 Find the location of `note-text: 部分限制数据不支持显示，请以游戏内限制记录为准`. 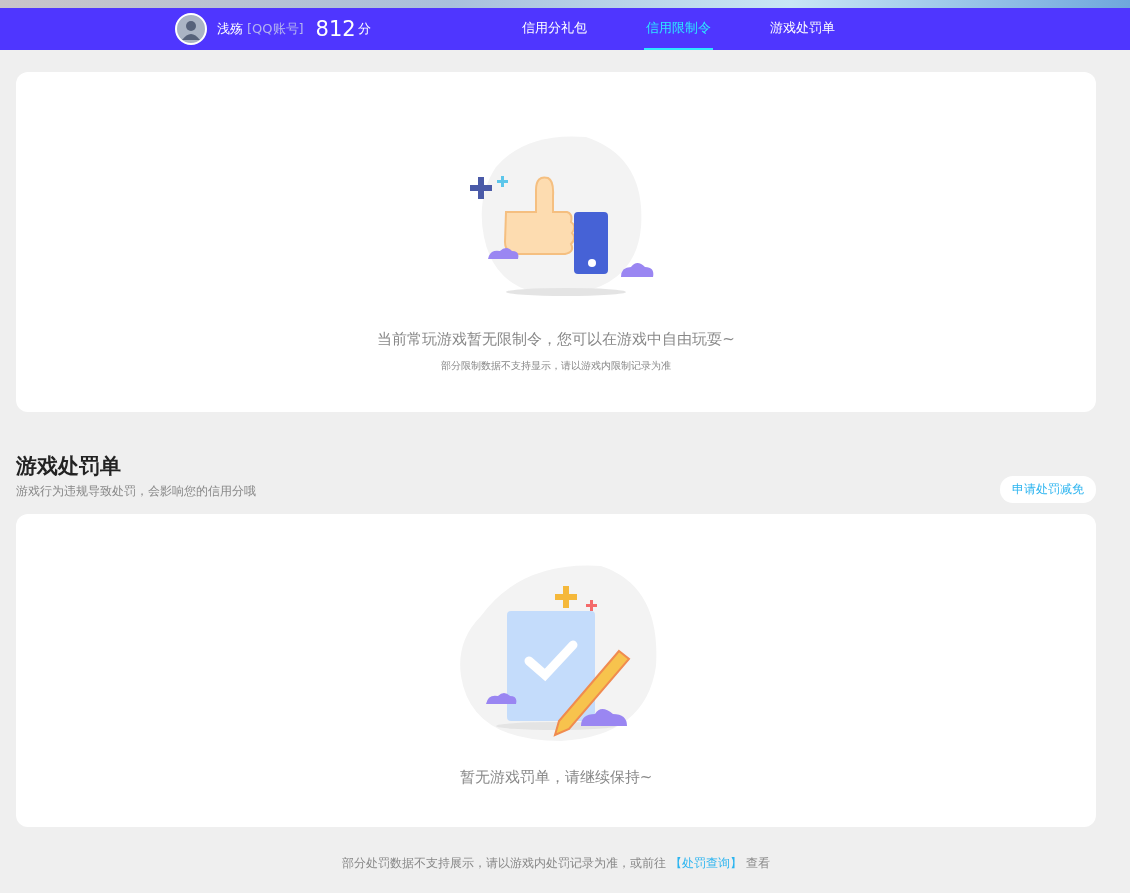

note-text: 部分限制数据不支持显示，请以游戏内限制记录为准 is located at coordinates (556, 366).